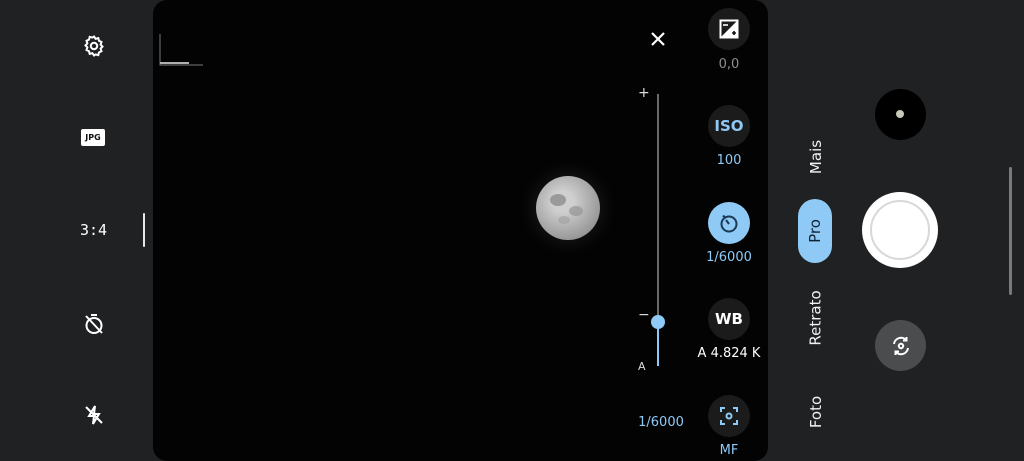 The width and height of the screenshot is (1024, 461). I want to click on gallery-moon-preview, so click(900, 114).